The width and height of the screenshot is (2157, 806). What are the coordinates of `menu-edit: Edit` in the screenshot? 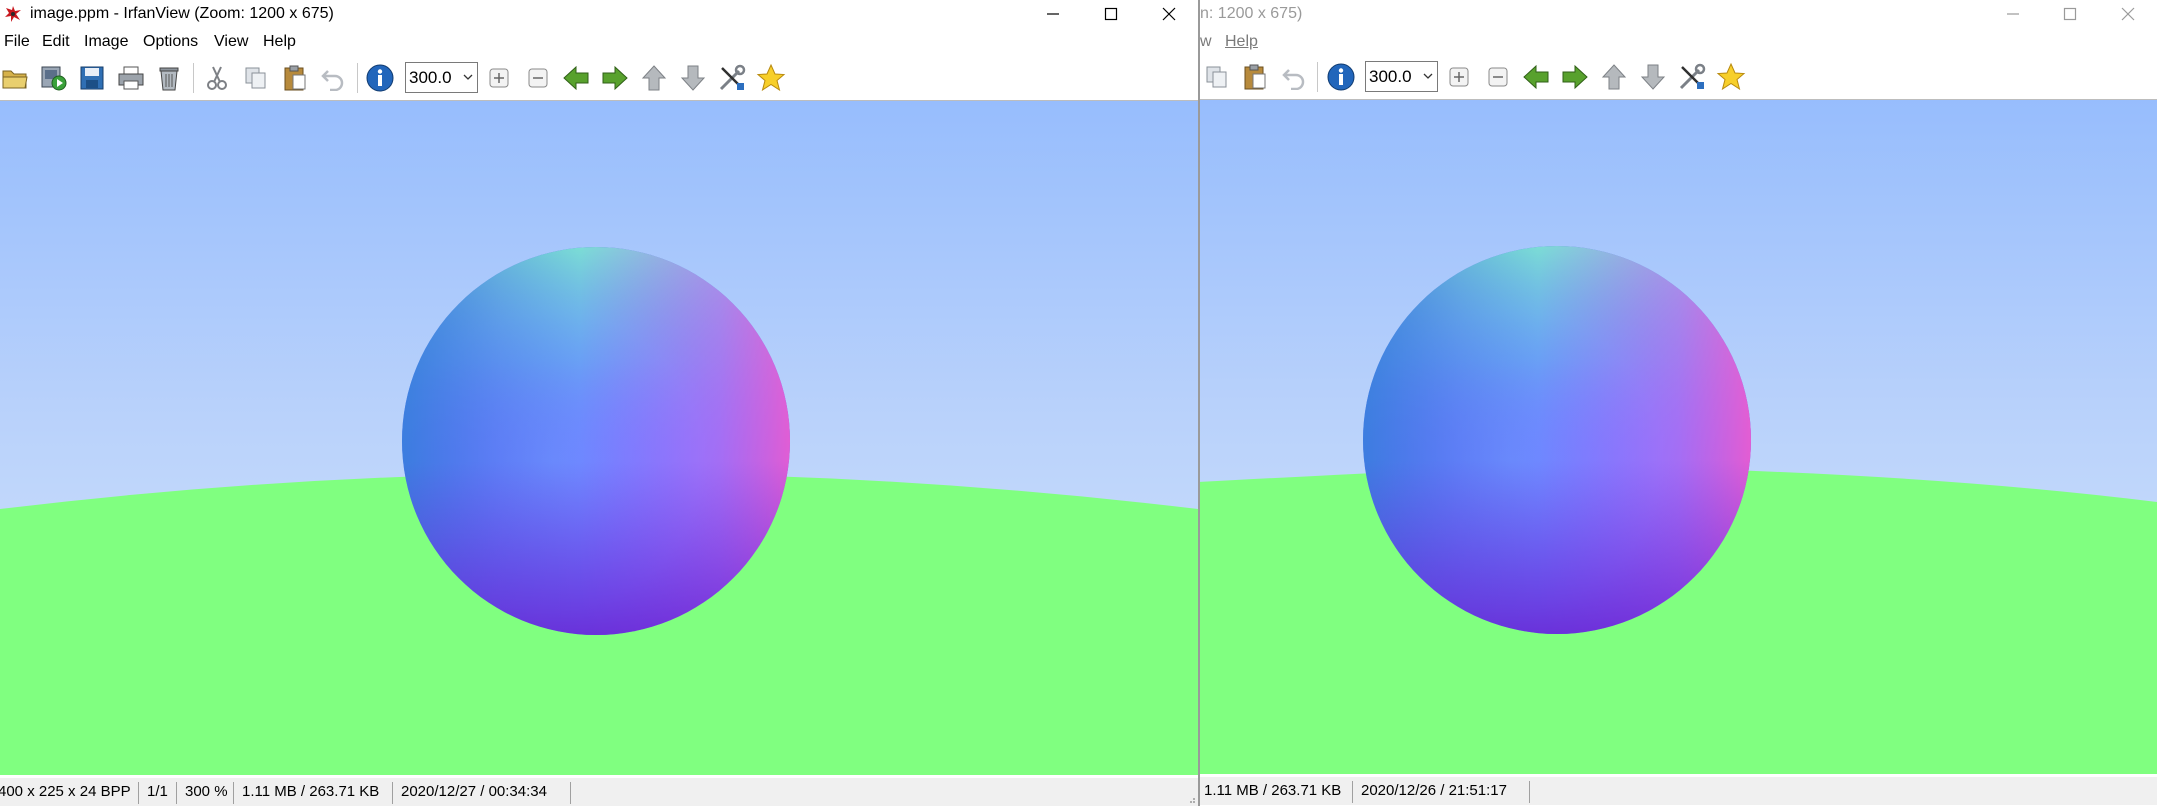 It's located at (56, 42).